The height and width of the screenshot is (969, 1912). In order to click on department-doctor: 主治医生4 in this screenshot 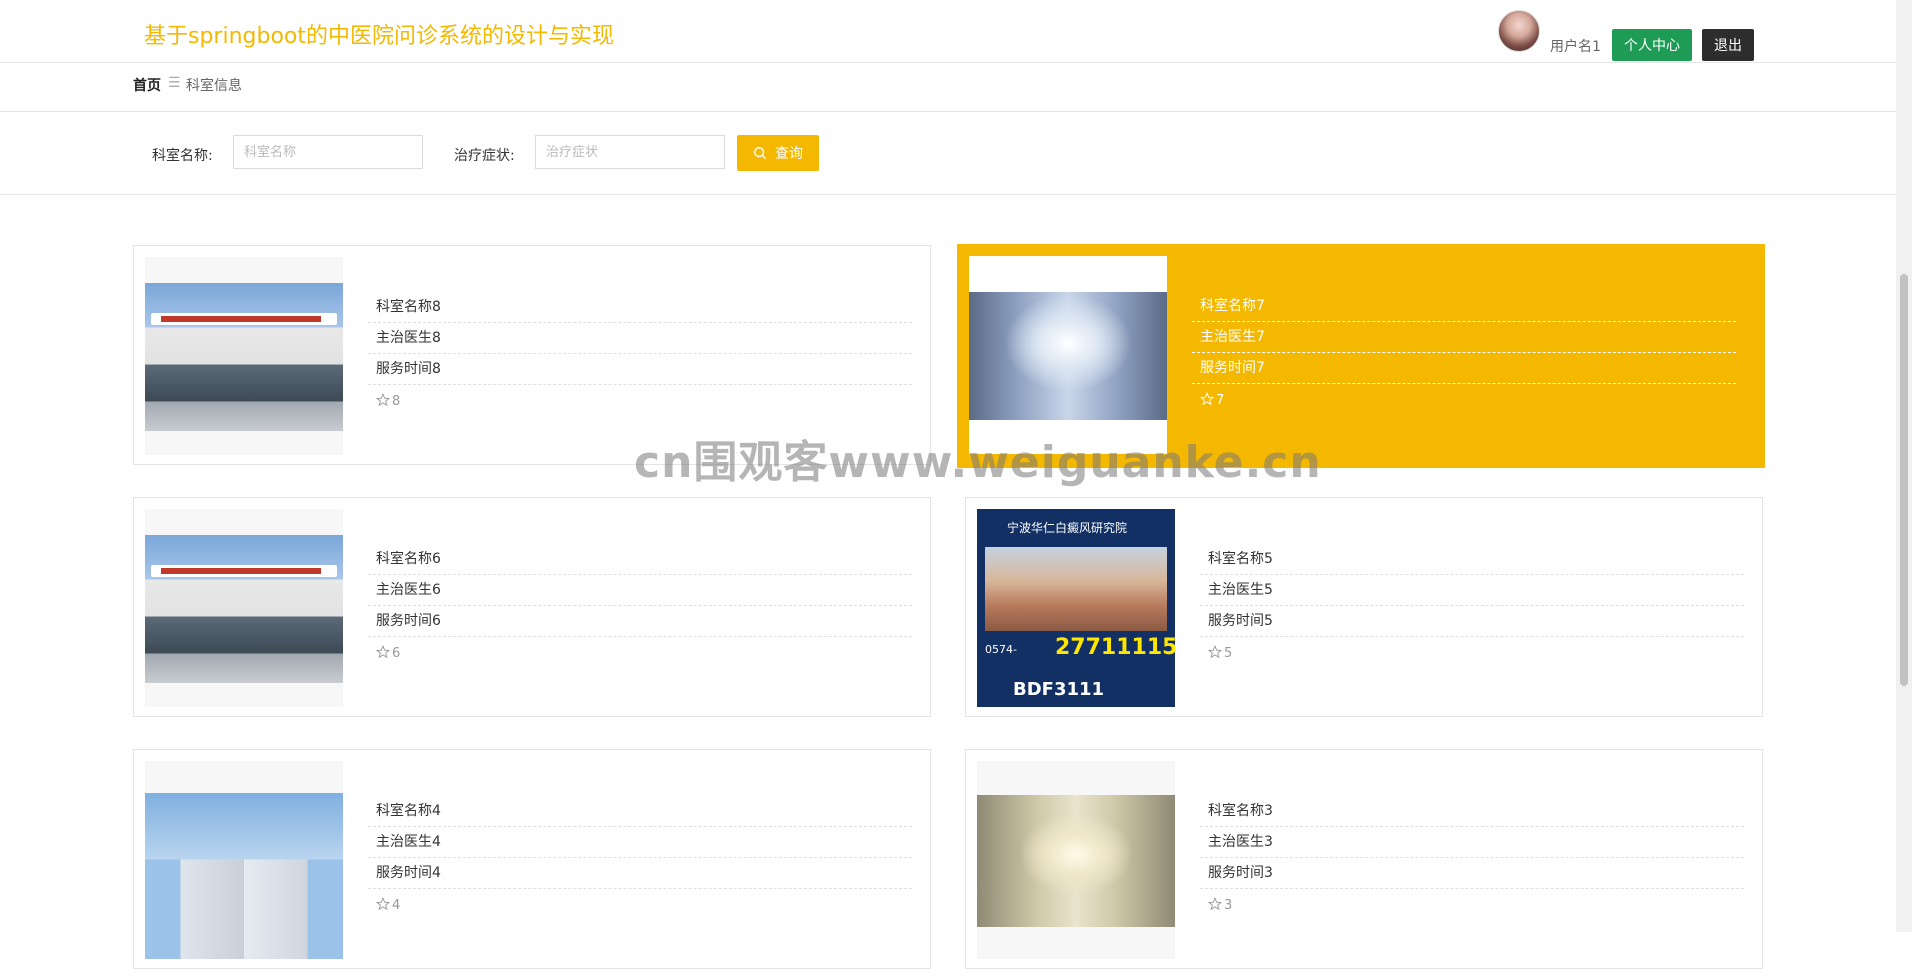, I will do `click(640, 842)`.